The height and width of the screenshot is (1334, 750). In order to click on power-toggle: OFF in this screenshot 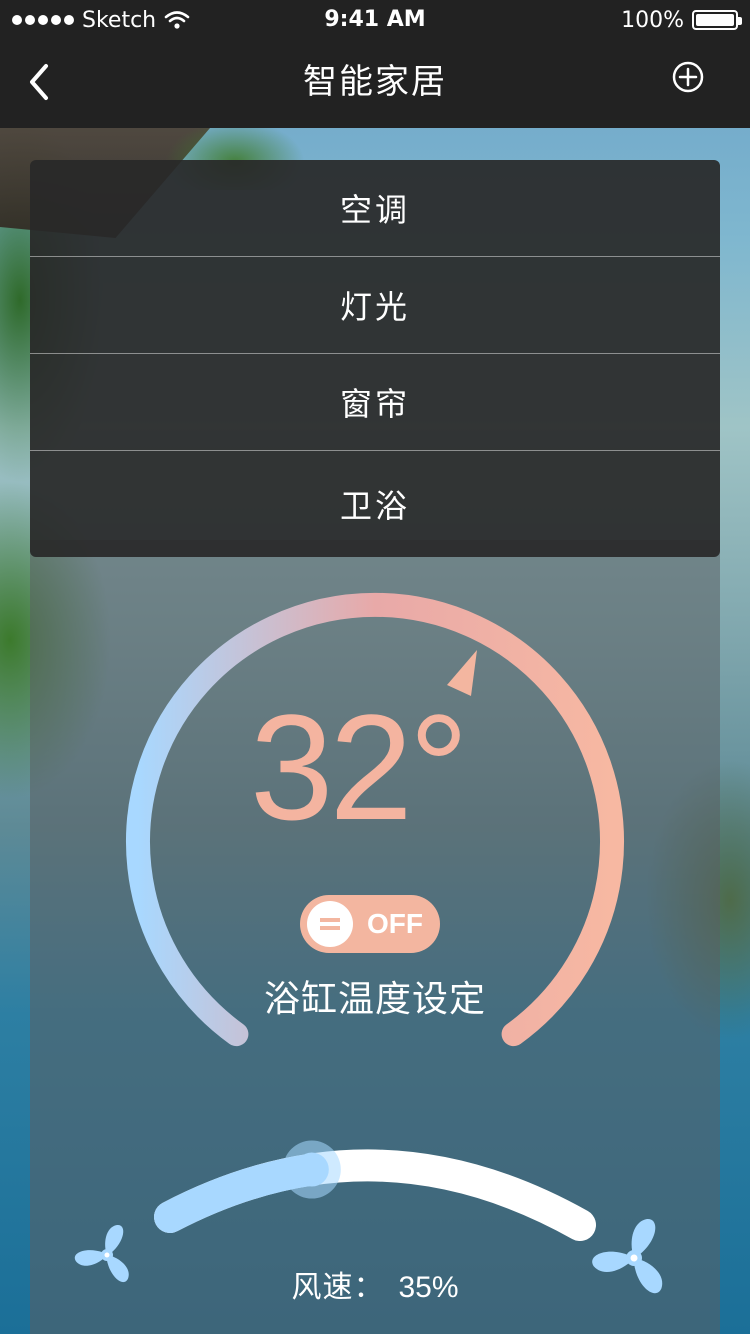, I will do `click(370, 924)`.